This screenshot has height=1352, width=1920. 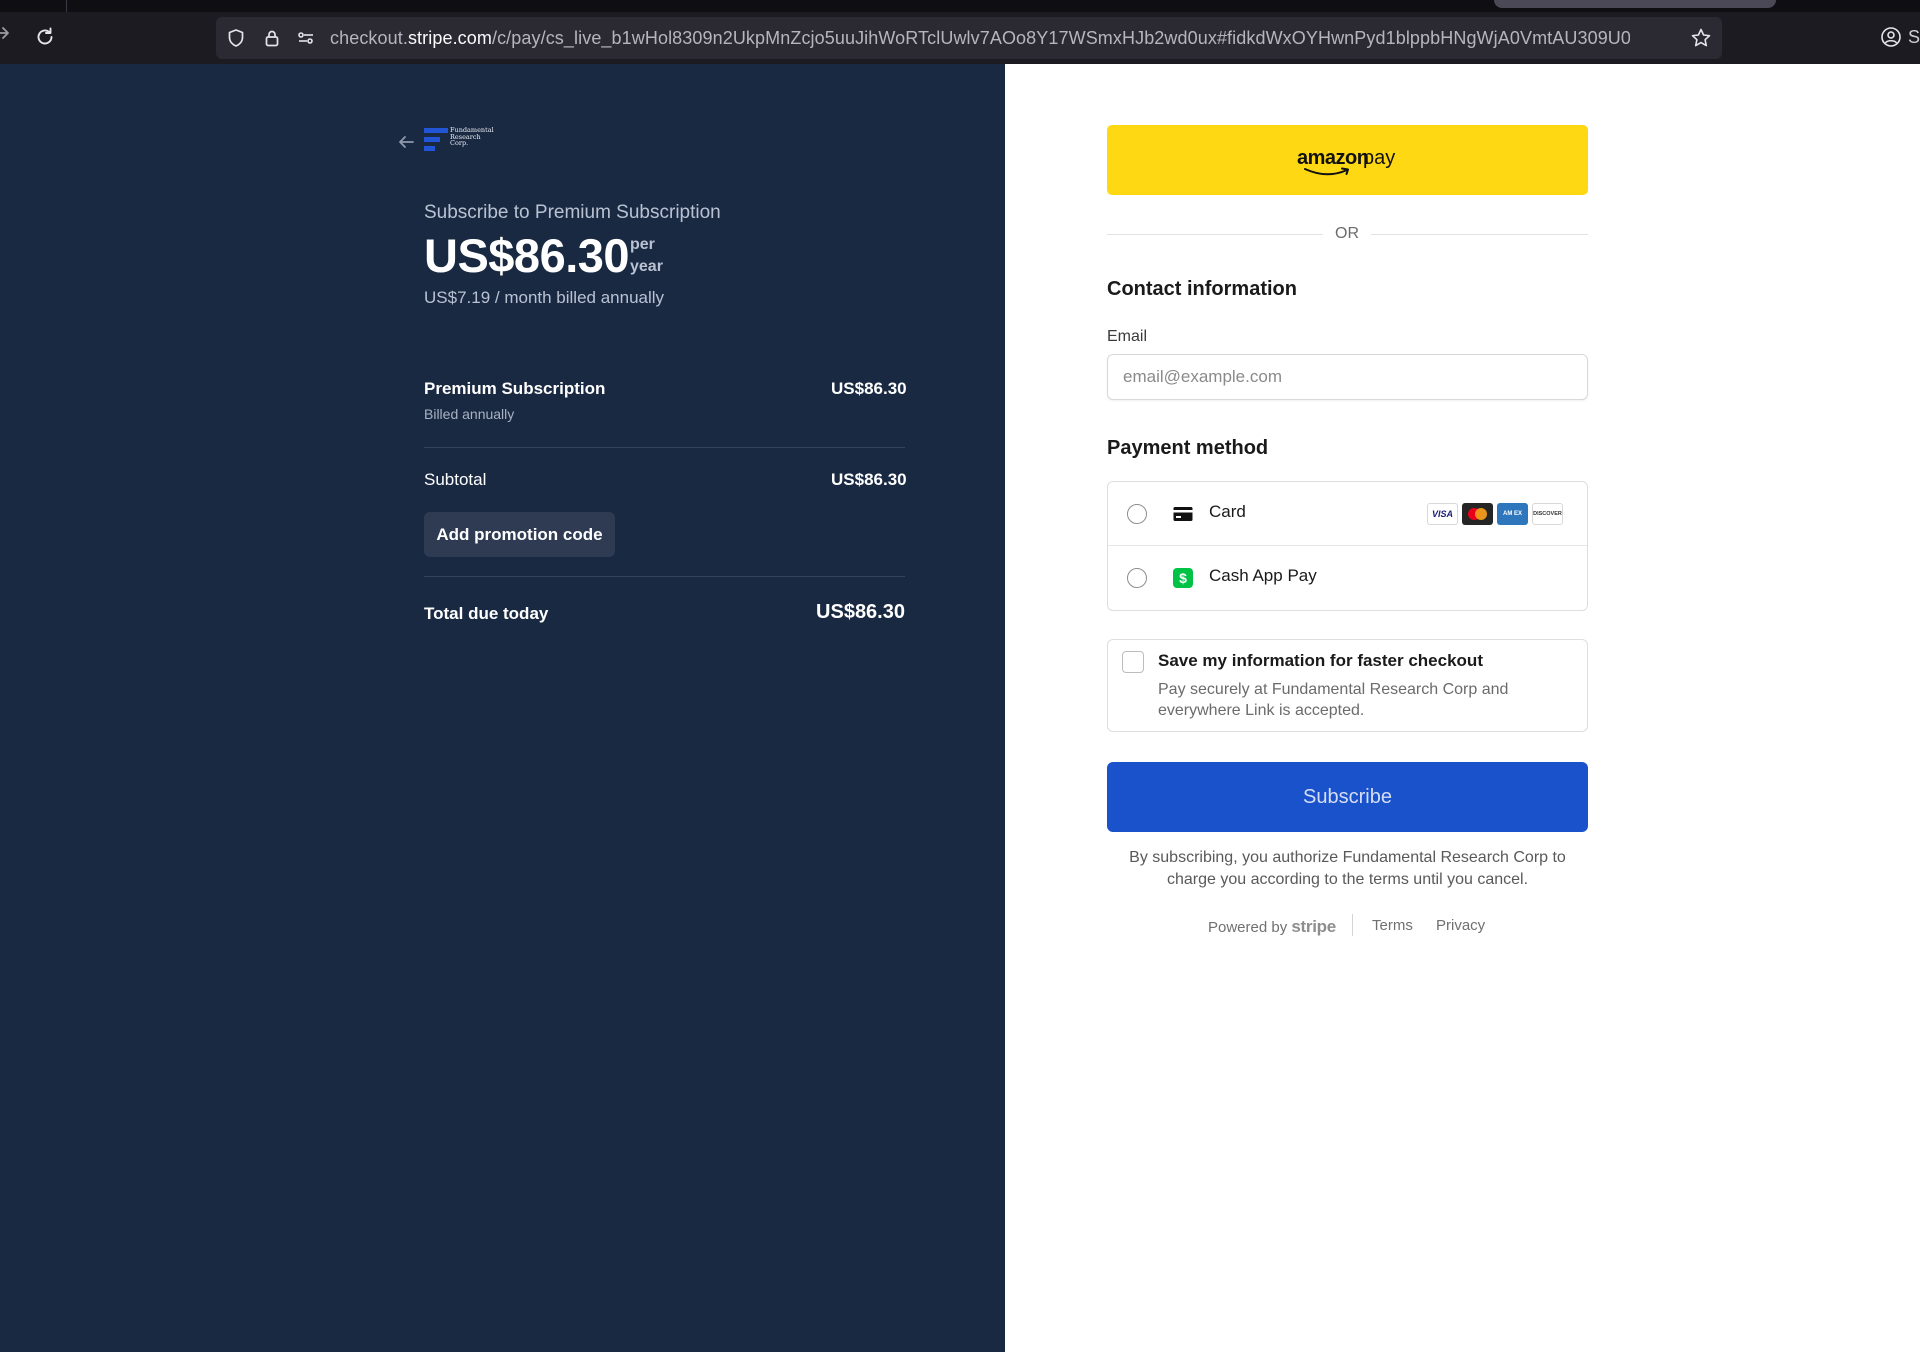 I want to click on cash-app-label: Cash App Pay, so click(x=1263, y=575).